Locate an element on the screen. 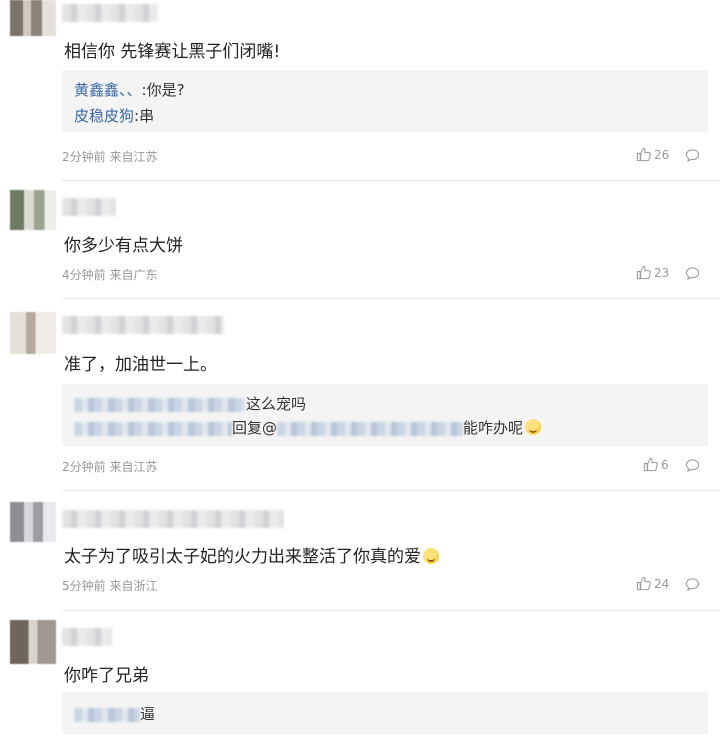  comment-time: 4分钟前 is located at coordinates (84, 275).